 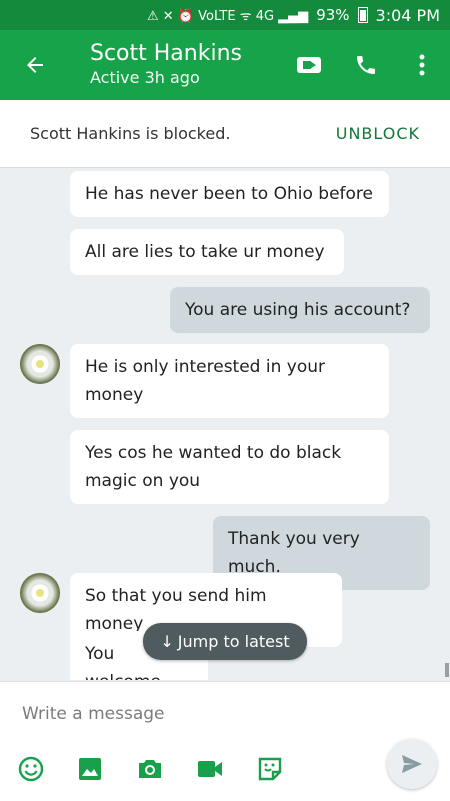 I want to click on jump-to-latest-label: Jump to latest, so click(x=233, y=641).